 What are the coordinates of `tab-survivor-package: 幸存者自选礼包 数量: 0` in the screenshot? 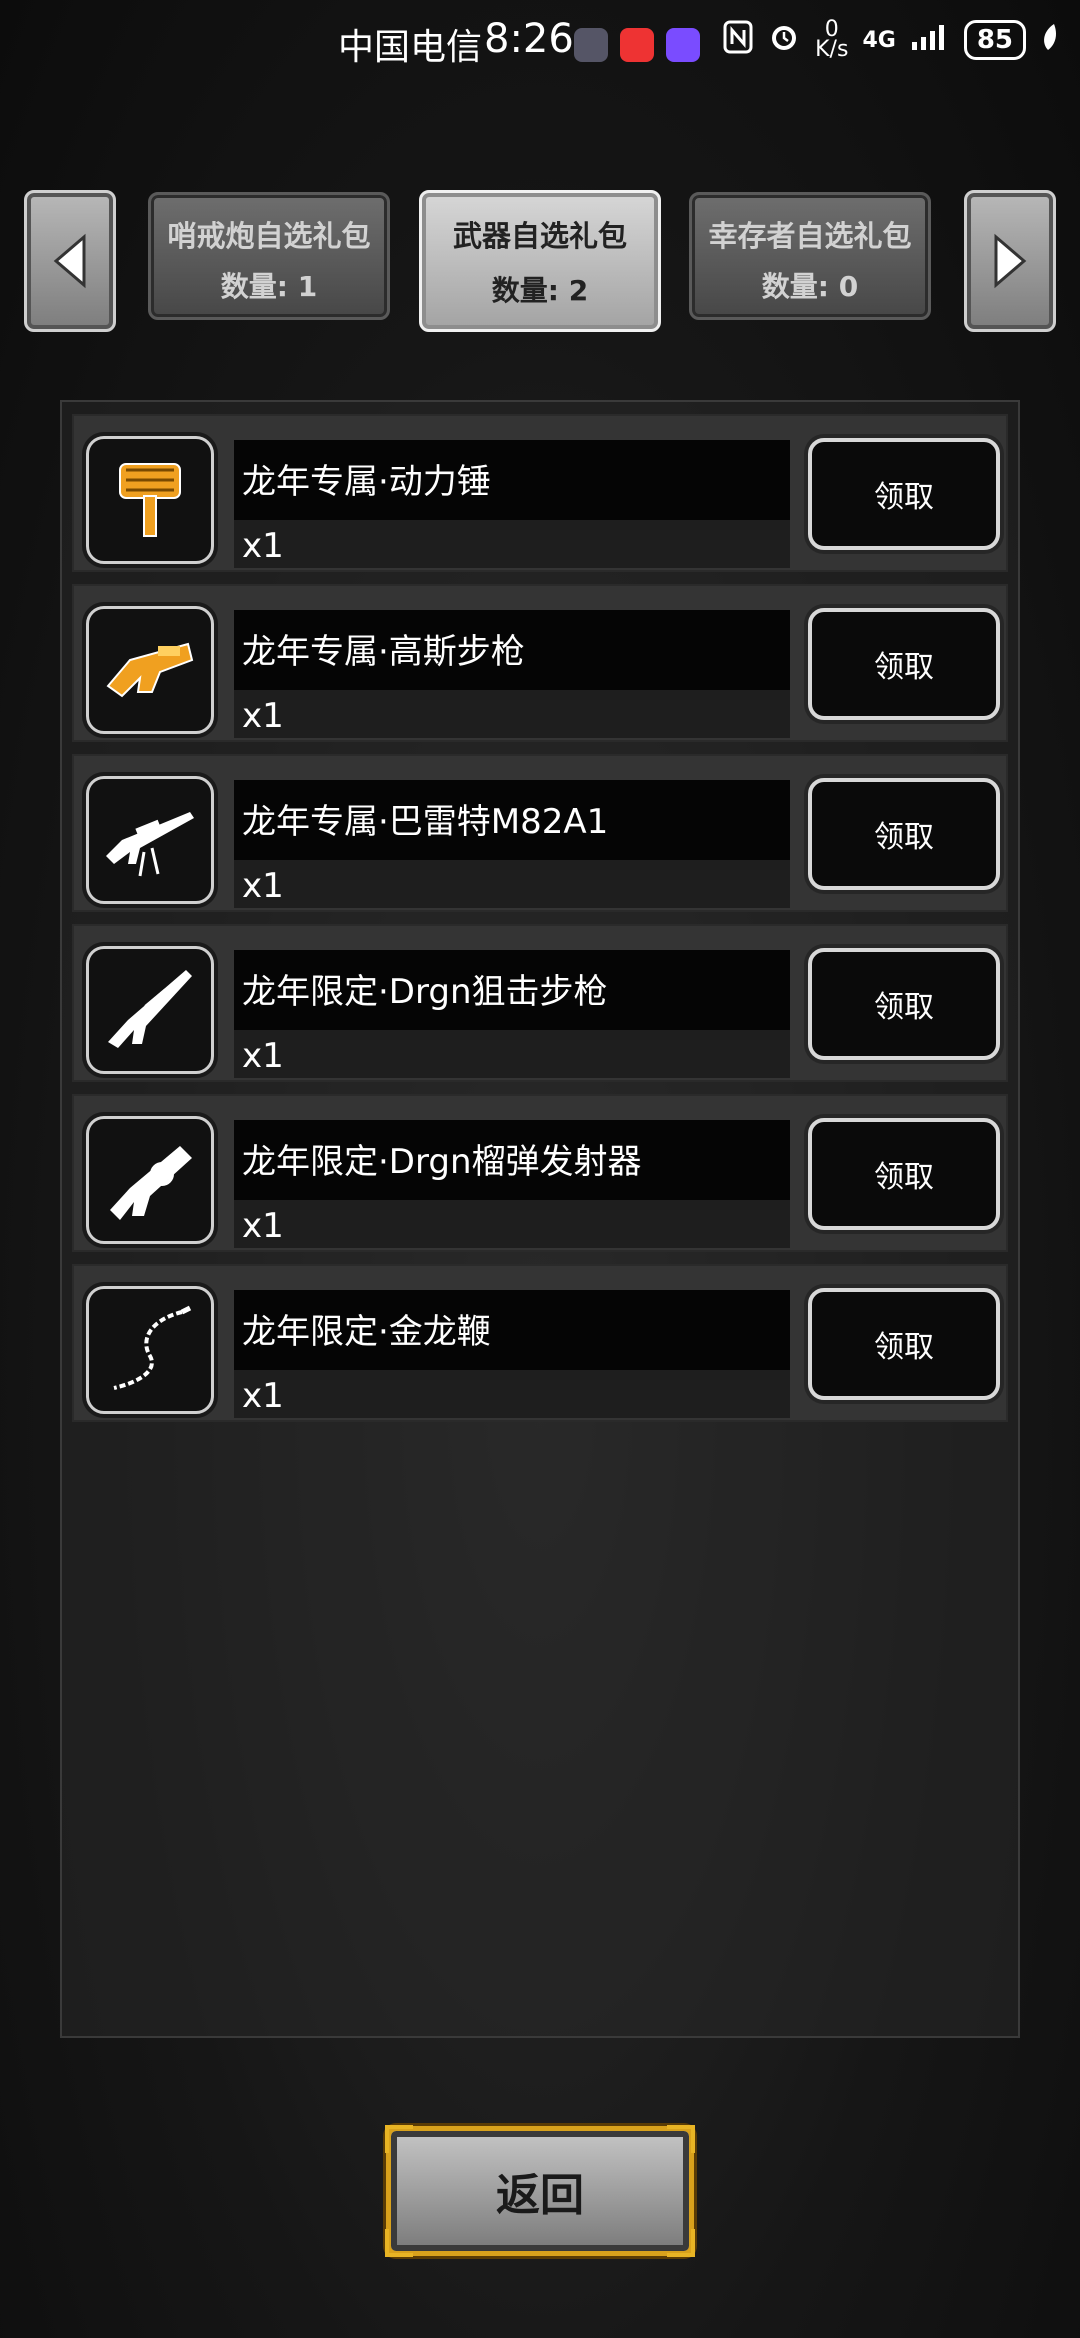 It's located at (810, 256).